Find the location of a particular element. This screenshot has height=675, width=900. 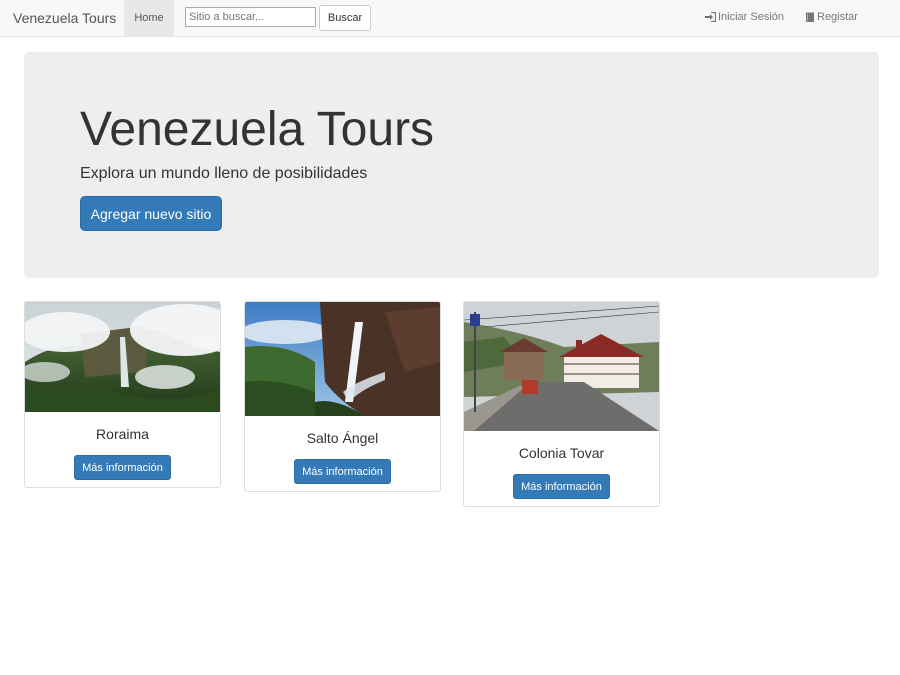

waterfall-photo is located at coordinates (342, 359).